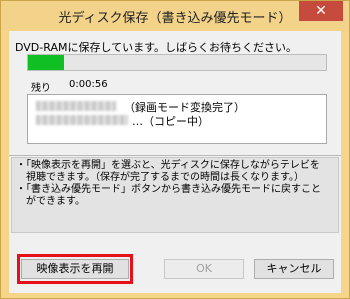  I want to click on title-bar: 光ディスク保存（書き込み優先モード） ✕, so click(175, 16).